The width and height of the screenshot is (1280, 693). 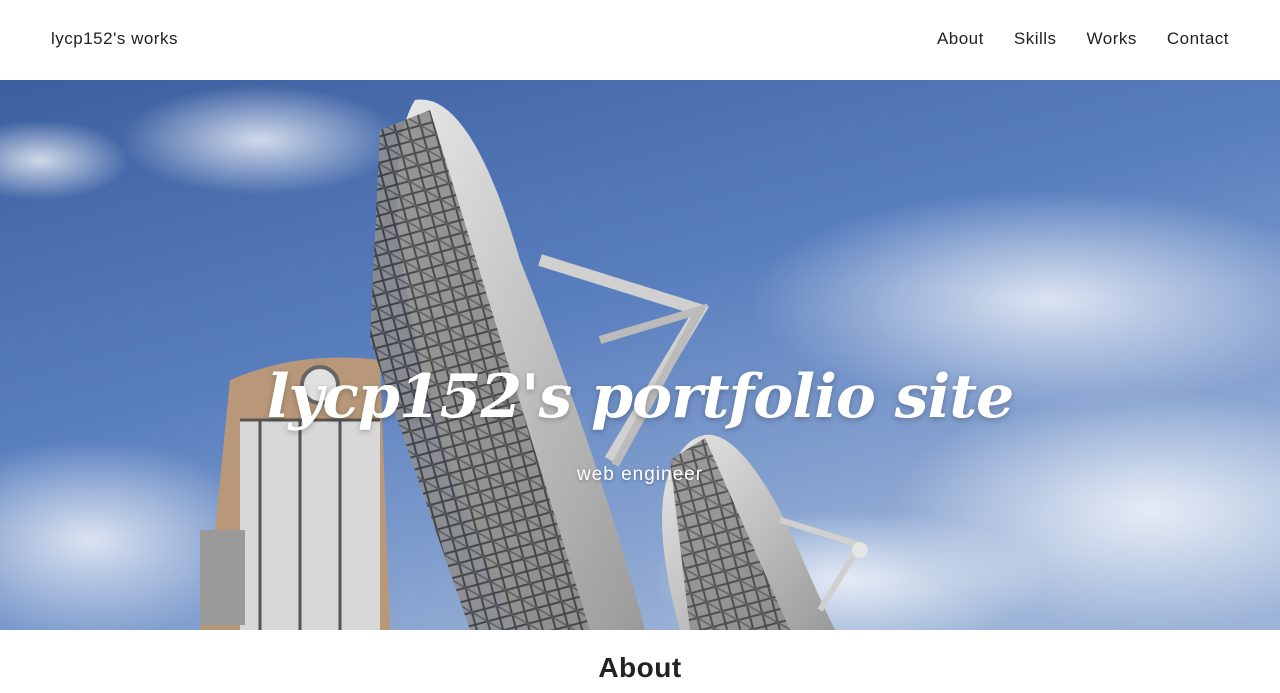 I want to click on nav-about: About, so click(x=960, y=39).